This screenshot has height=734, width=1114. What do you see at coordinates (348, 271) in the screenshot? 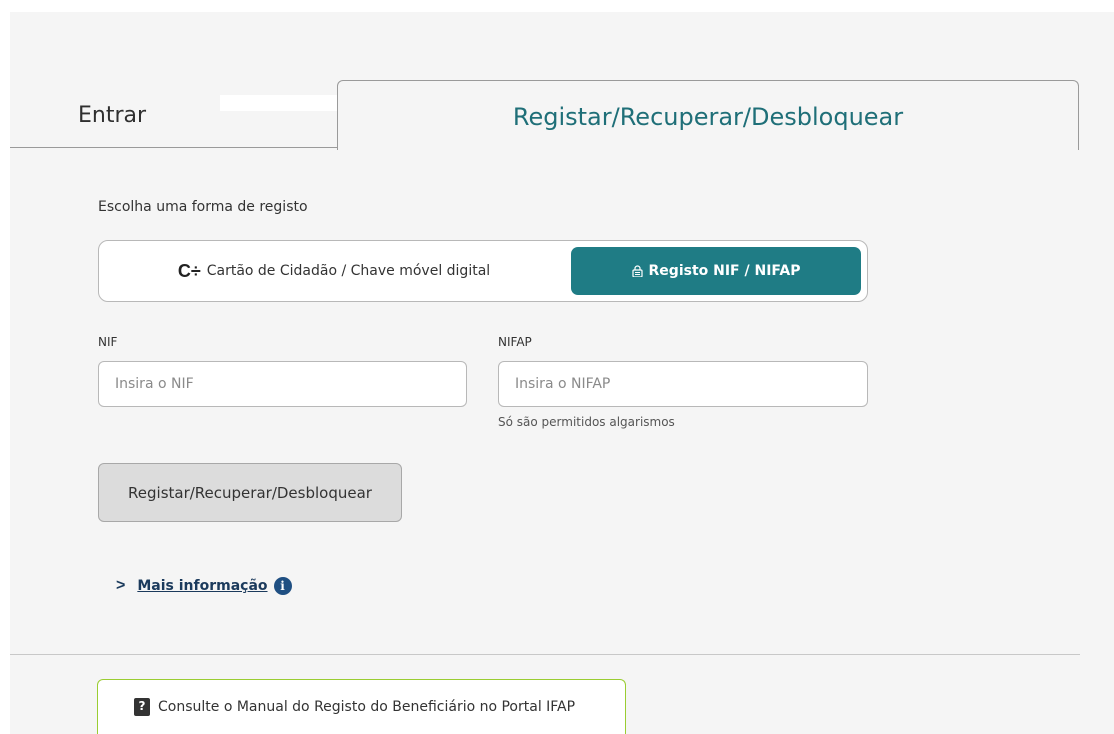
I see `option-cartao-label: Cartão de Cidadão / Chave móvel digital` at bounding box center [348, 271].